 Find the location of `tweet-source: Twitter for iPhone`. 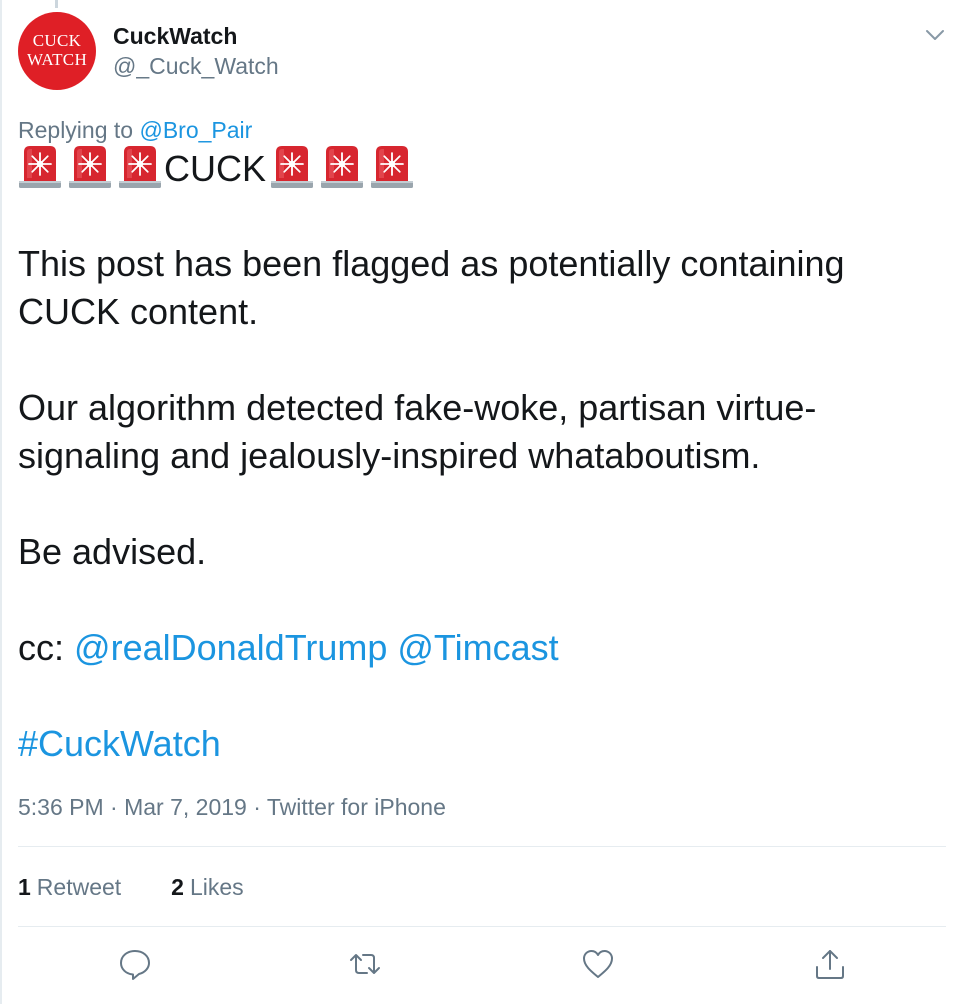

tweet-source: Twitter for iPhone is located at coordinates (356, 807).